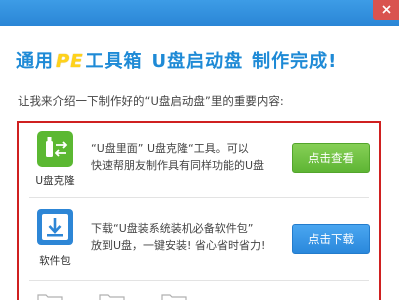  What do you see at coordinates (170, 148) in the screenshot?
I see `usb-clone-desc-line1: “U盘里面” U盘克隆“工具。可以` at bounding box center [170, 148].